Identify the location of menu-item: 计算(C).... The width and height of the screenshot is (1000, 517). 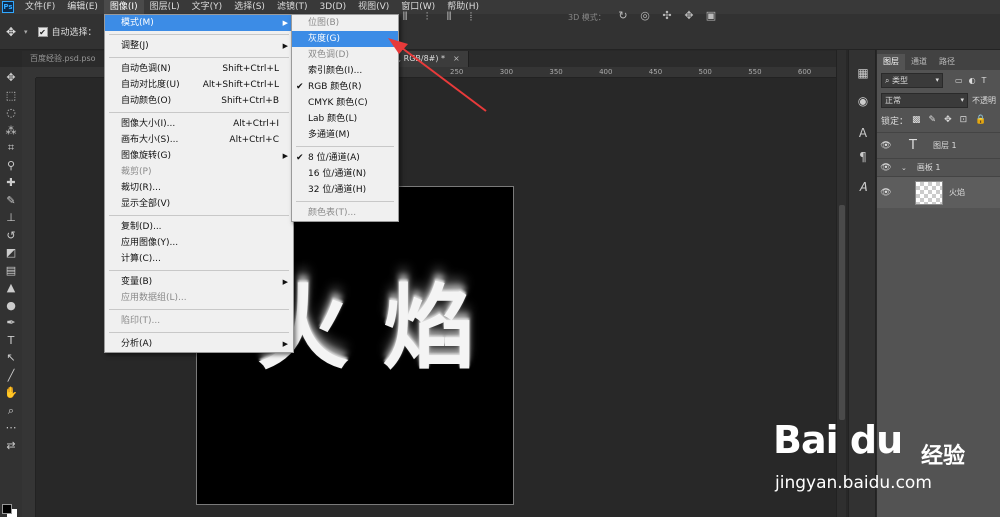
(199, 259).